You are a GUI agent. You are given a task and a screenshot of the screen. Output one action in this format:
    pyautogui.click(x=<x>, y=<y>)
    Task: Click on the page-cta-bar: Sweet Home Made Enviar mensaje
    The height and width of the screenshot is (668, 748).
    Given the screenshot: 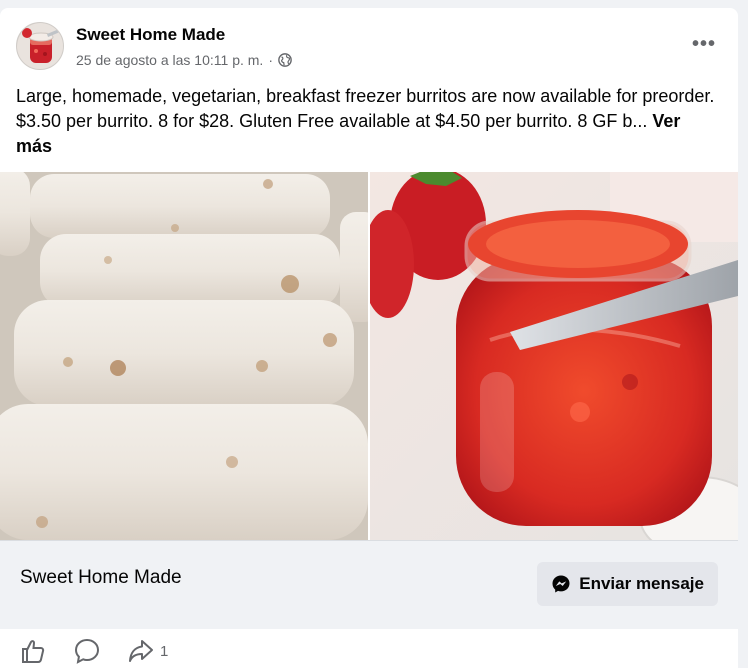 What is the action you would take?
    pyautogui.click(x=369, y=584)
    